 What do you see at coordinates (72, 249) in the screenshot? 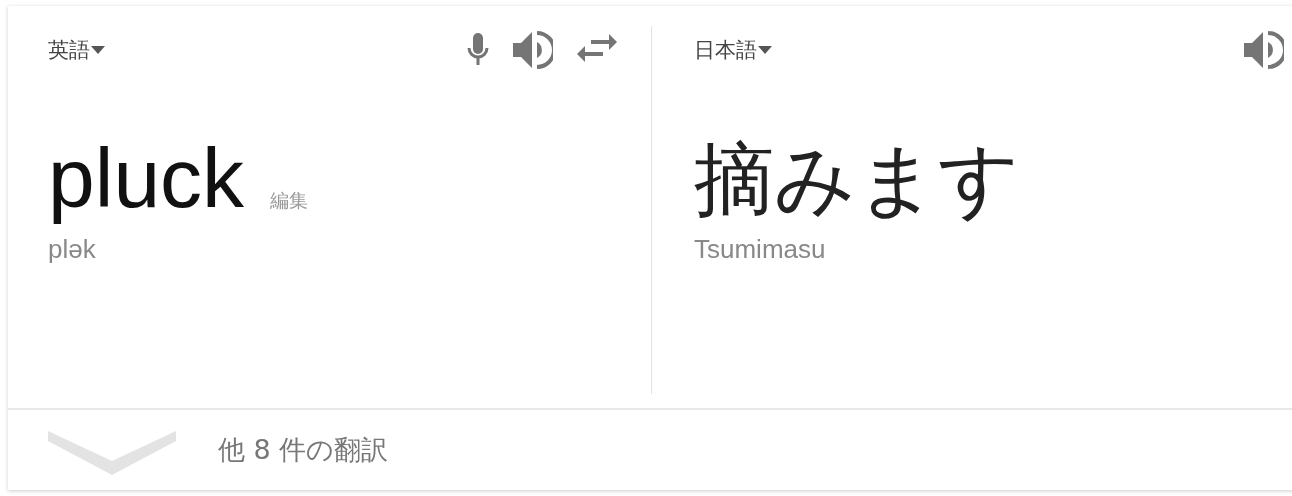
I see `phonetic-text: plək` at bounding box center [72, 249].